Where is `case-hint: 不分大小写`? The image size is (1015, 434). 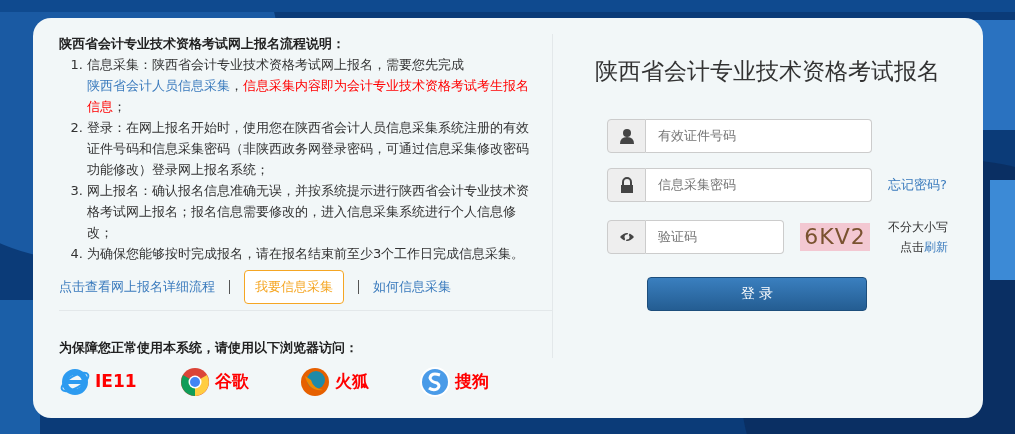
case-hint: 不分大小写 is located at coordinates (918, 227).